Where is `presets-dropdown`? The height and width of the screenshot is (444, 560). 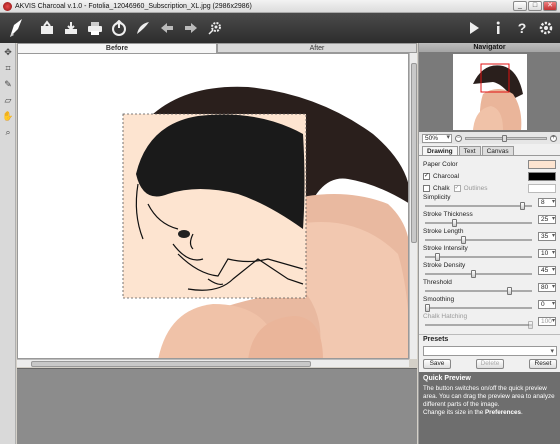 presets-dropdown is located at coordinates (490, 351).